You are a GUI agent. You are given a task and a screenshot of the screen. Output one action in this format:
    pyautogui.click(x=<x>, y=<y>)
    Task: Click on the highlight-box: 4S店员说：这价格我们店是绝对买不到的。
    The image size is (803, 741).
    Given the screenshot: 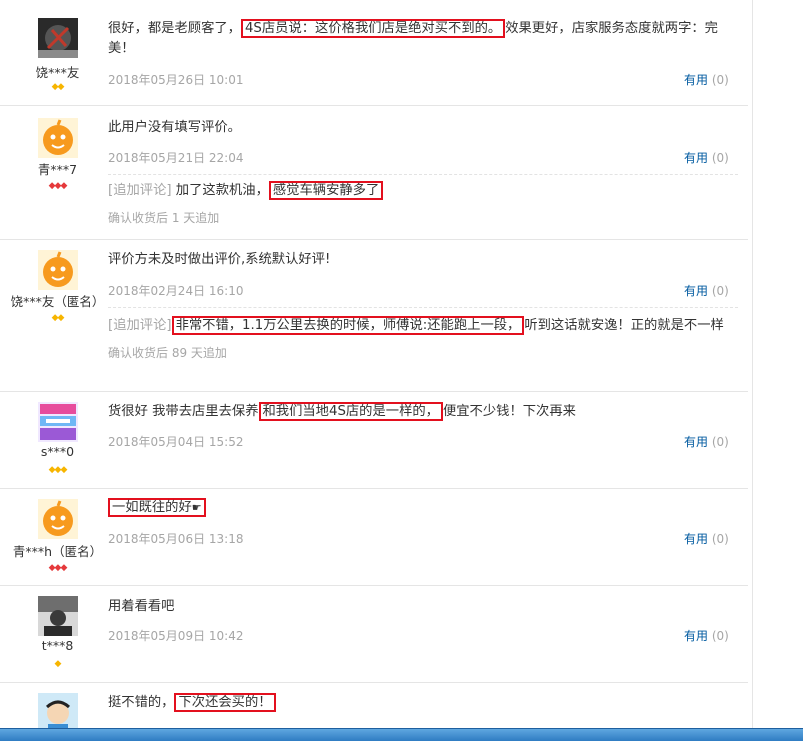 What is the action you would take?
    pyautogui.click(x=373, y=28)
    